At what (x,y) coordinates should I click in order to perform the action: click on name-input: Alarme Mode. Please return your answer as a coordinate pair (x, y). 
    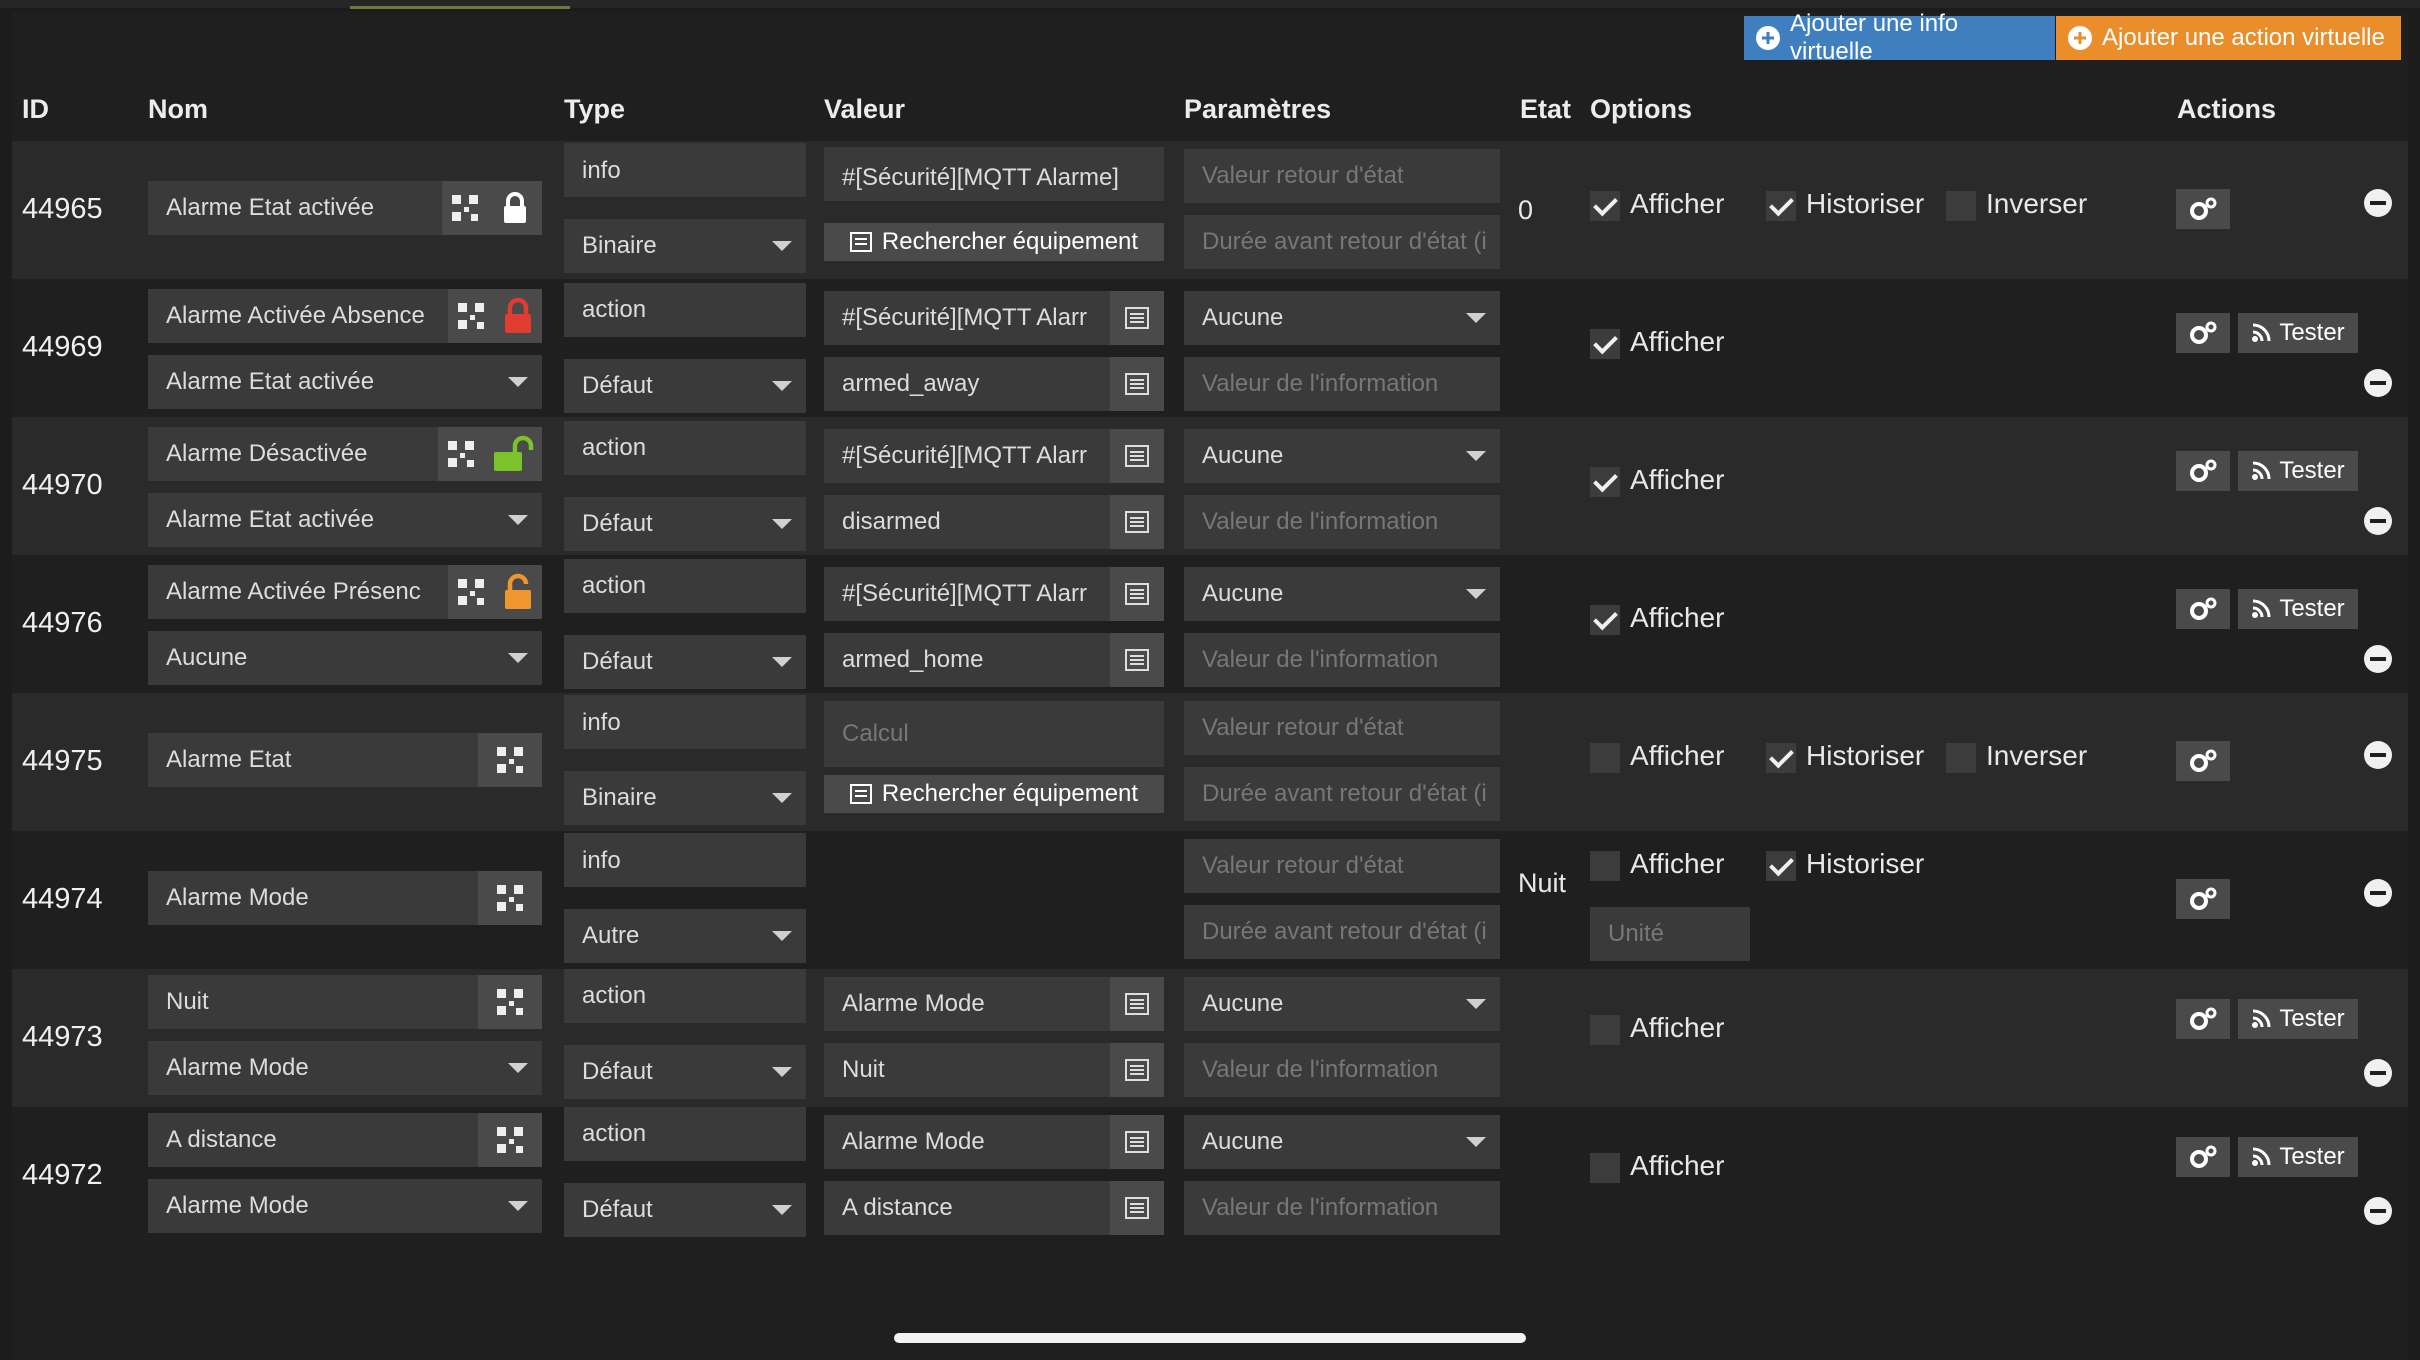
    Looking at the image, I should click on (313, 898).